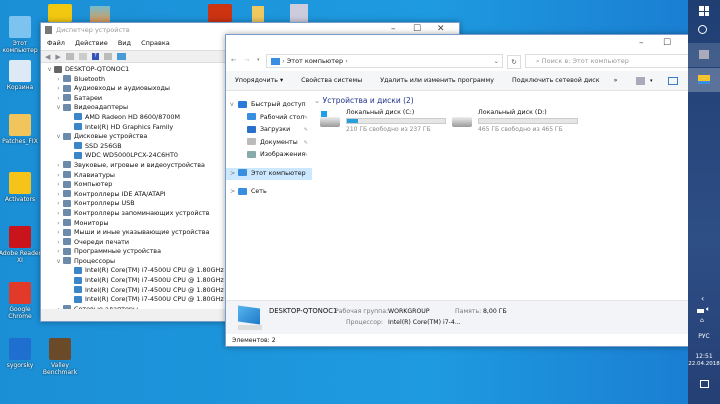  Describe the element at coordinates (136, 108) in the screenshot. I see `tree-item: v Видеоадаптеры` at that location.